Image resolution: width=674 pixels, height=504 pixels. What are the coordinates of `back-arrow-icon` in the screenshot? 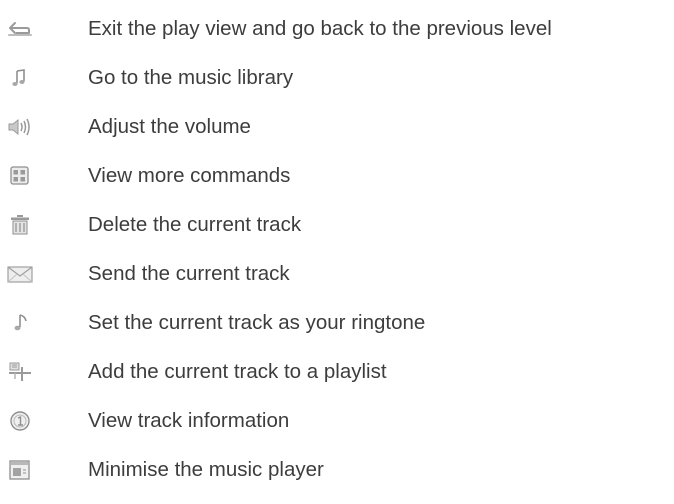 It's located at (20, 29).